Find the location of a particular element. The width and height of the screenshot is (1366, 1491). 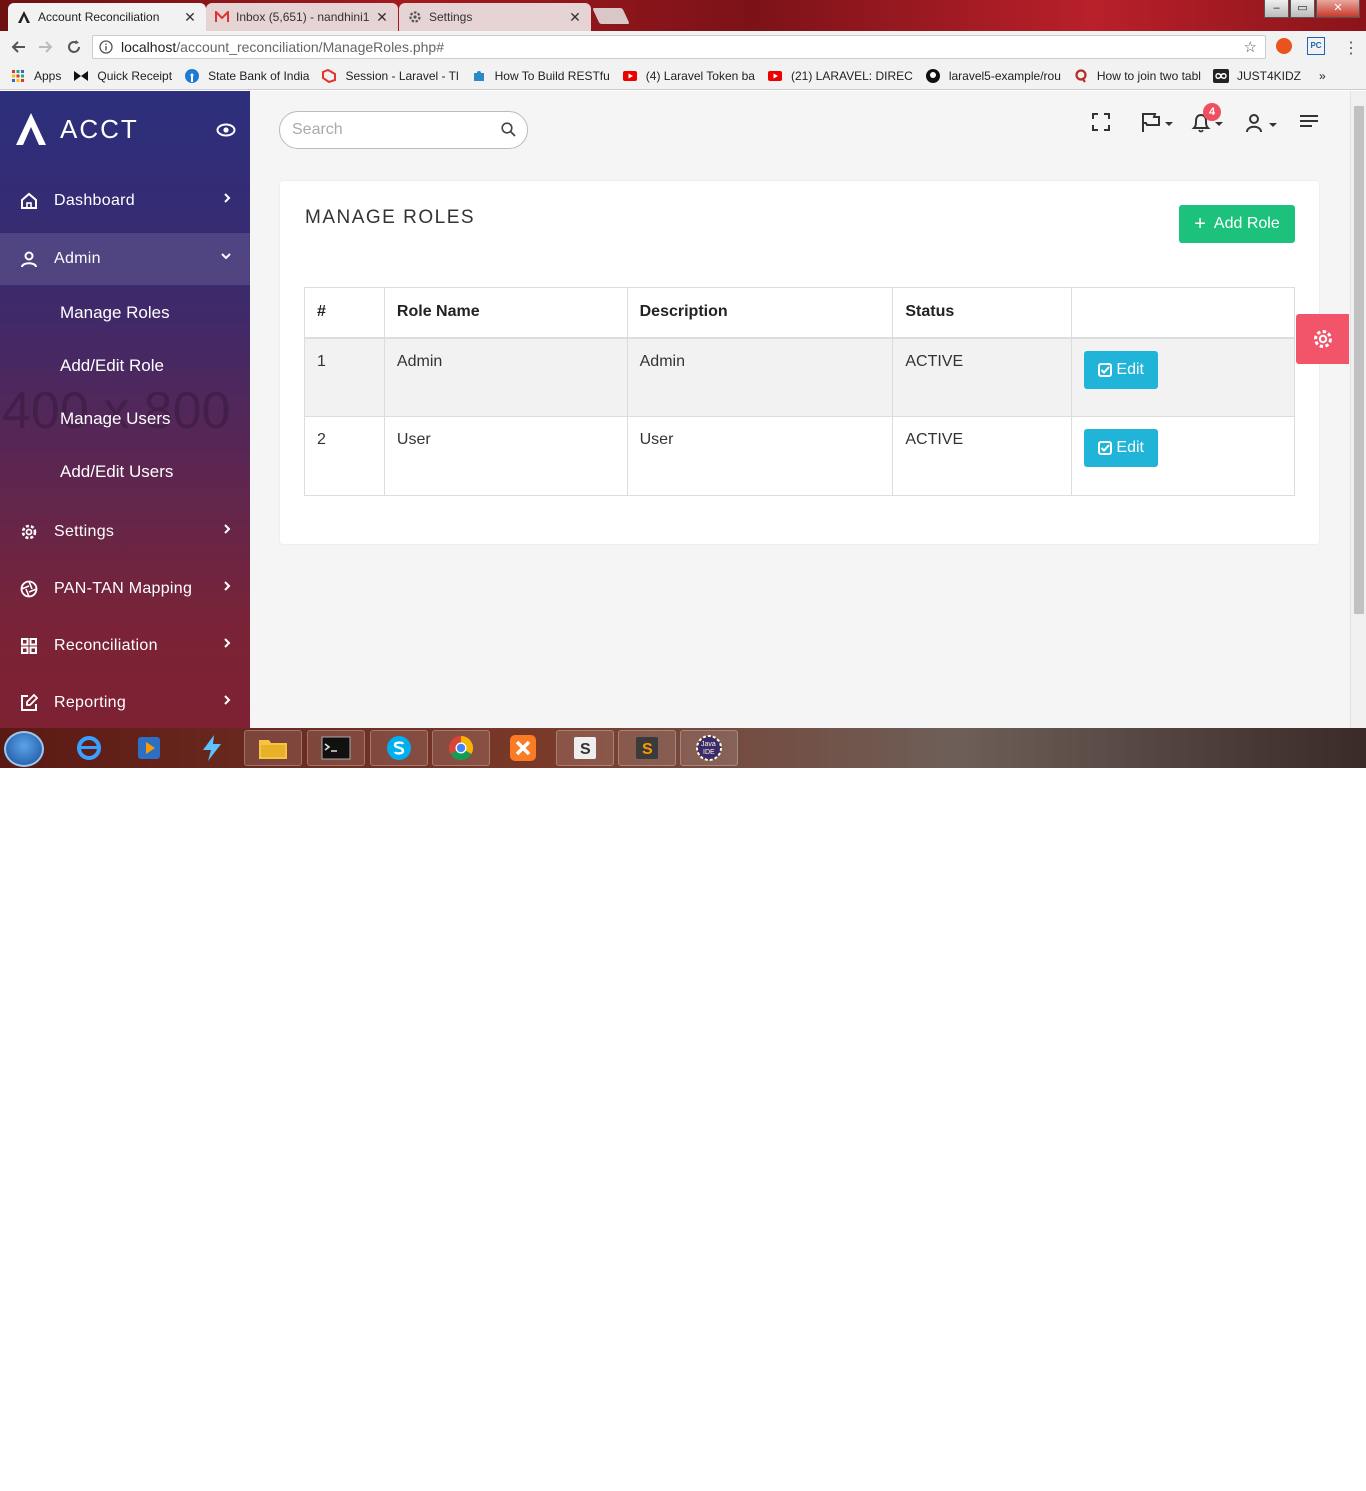

sidebar-item-pan-tan-mapping: PAN-TAN Mapping is located at coordinates (125, 589).